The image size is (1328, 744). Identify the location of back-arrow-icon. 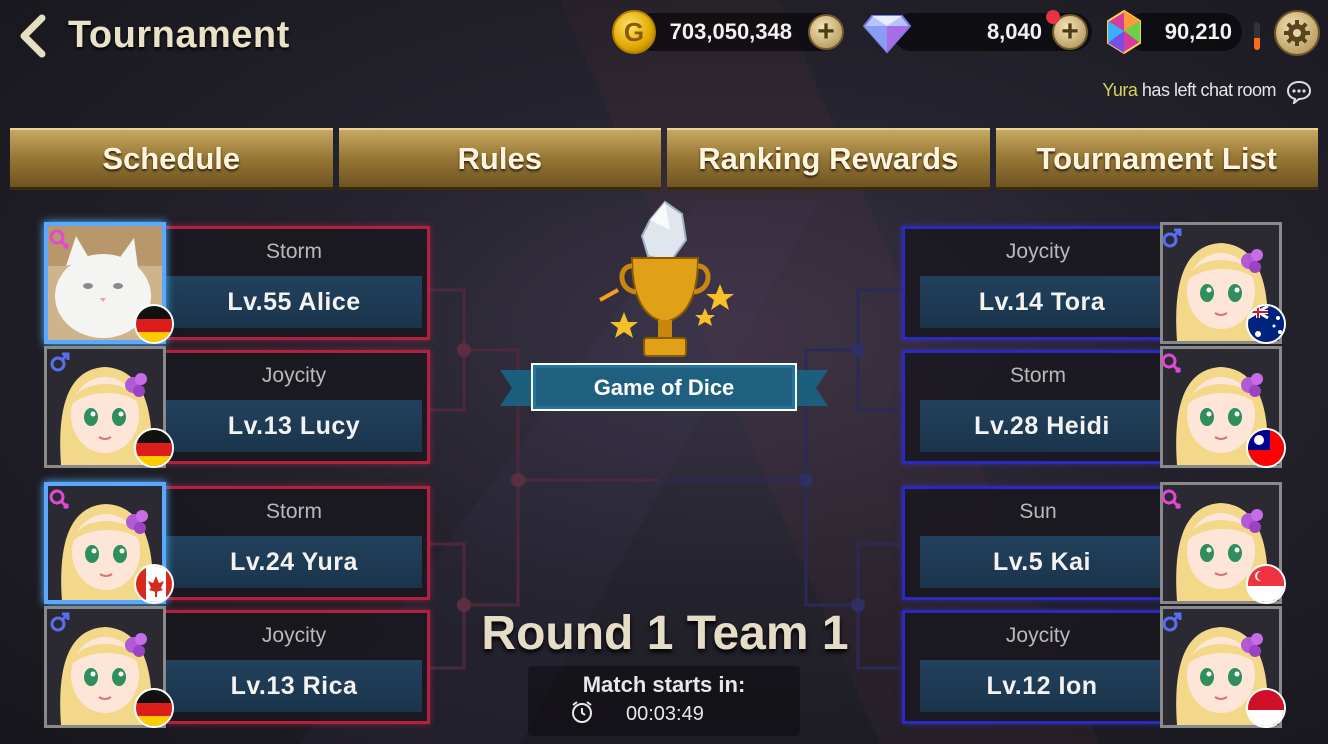
(32, 36).